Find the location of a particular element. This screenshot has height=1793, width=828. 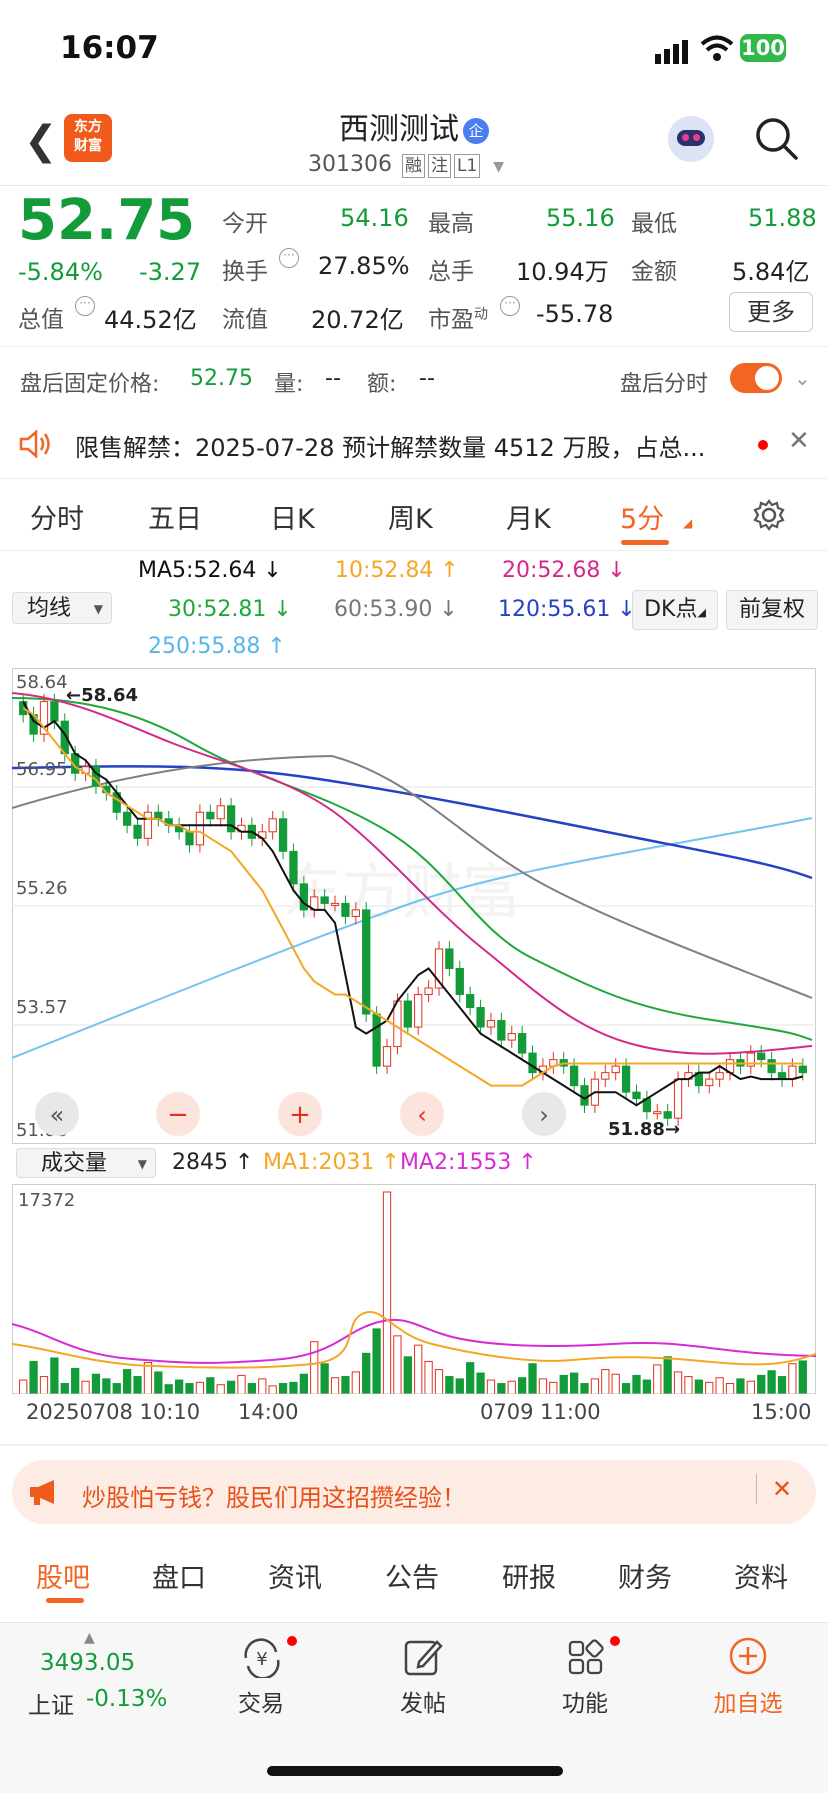

volume-chart: 17372 is located at coordinates (414, 1289).